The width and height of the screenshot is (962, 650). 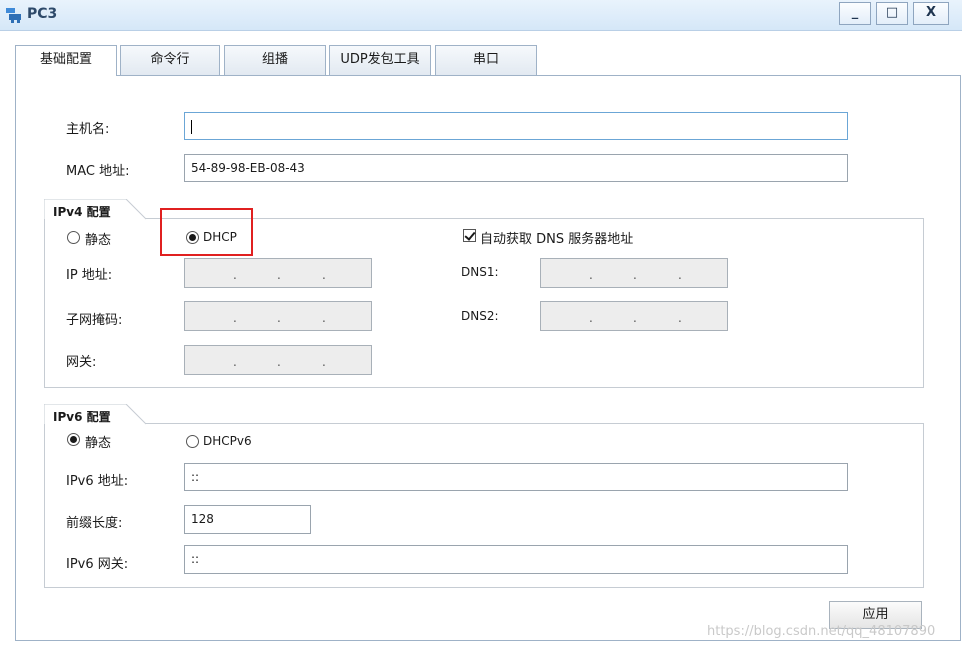 What do you see at coordinates (516, 559) in the screenshot?
I see `ipv6-gateway-input: ::` at bounding box center [516, 559].